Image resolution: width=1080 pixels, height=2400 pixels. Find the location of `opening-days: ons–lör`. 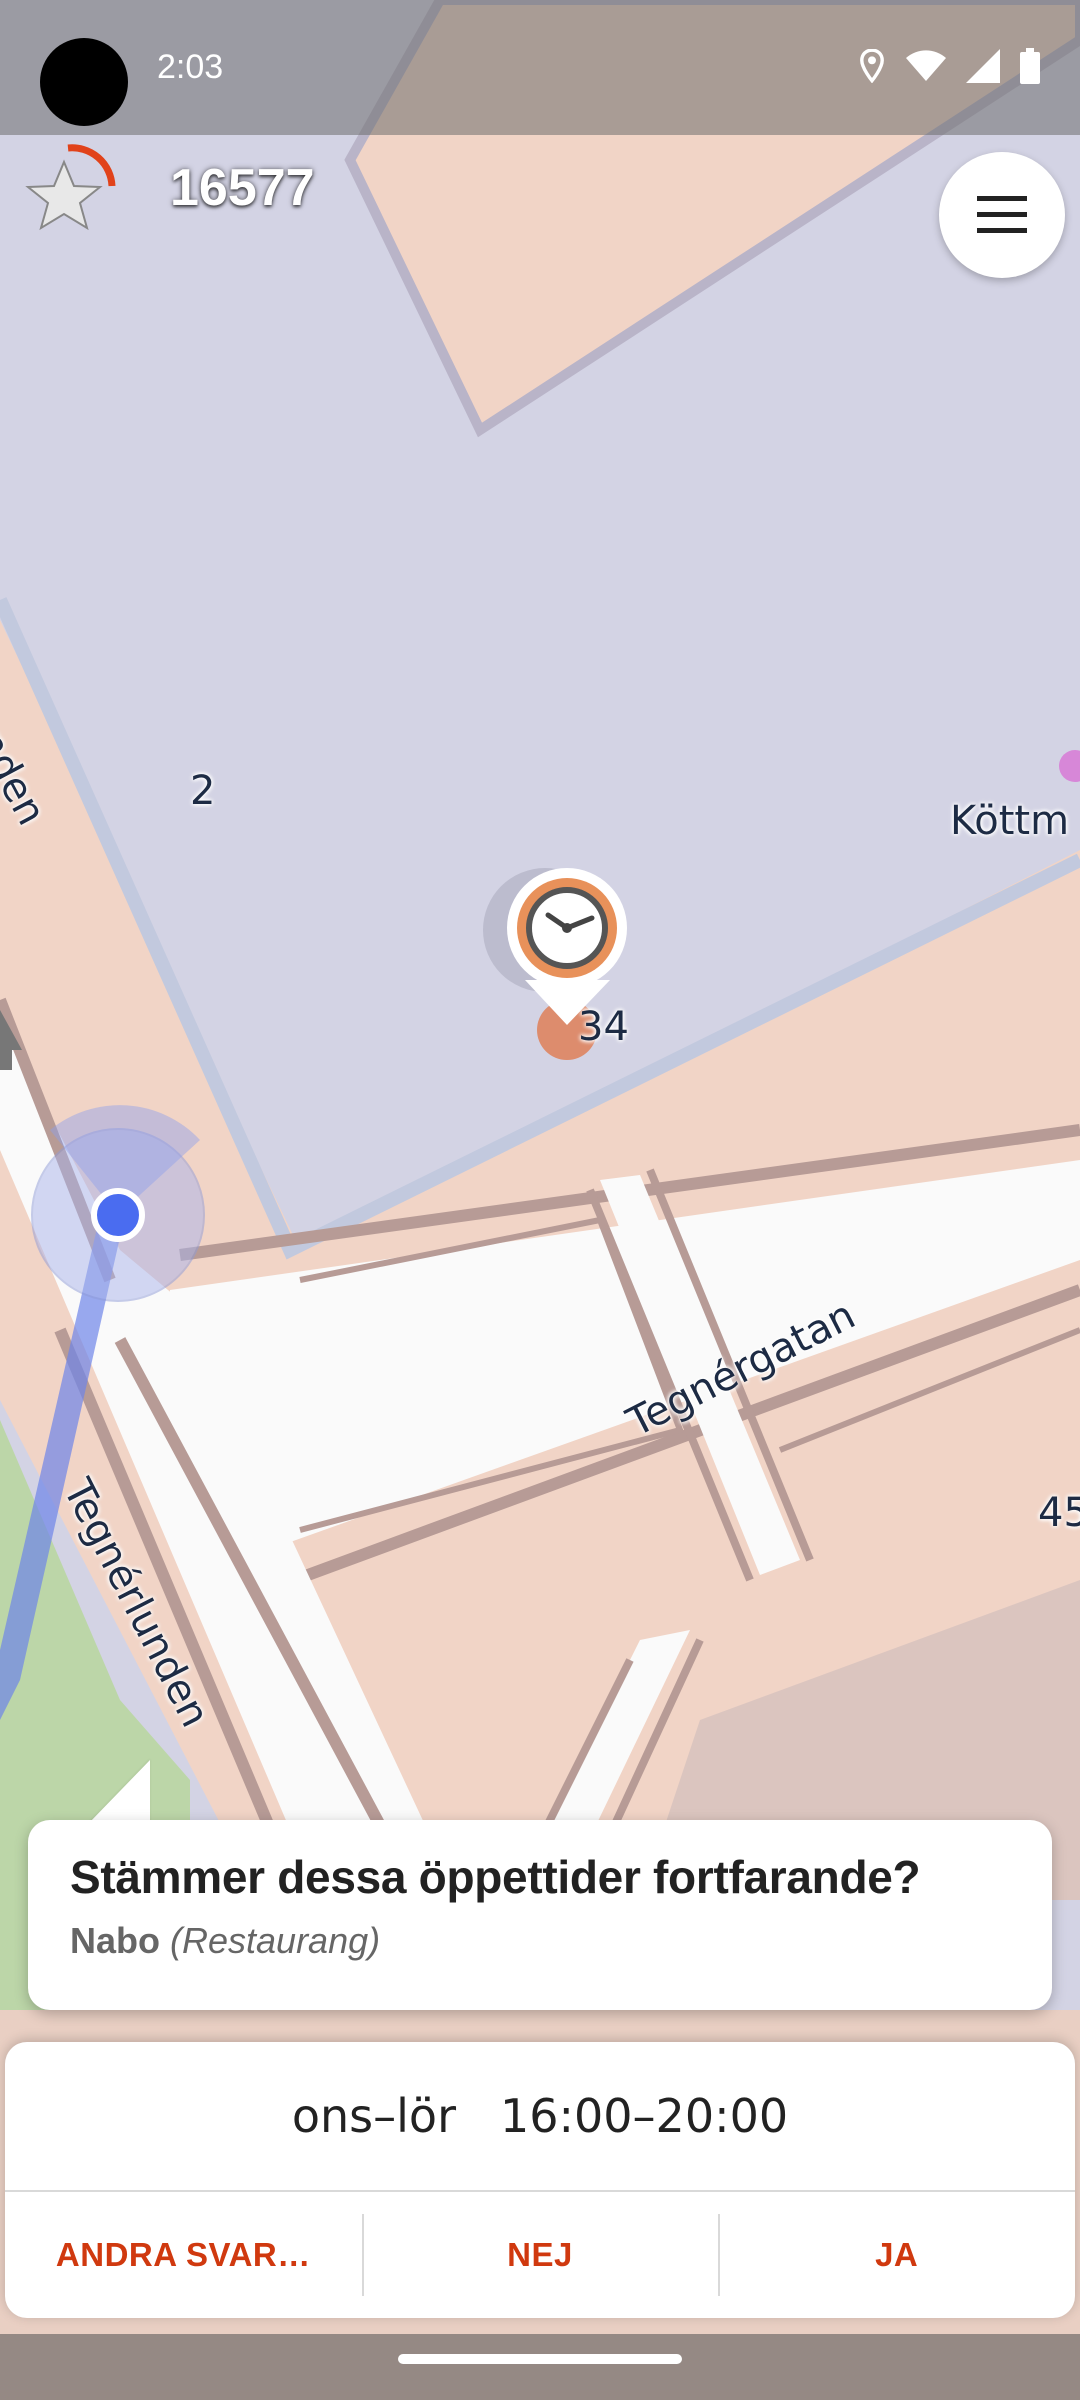

opening-days: ons–lör is located at coordinates (373, 2116).